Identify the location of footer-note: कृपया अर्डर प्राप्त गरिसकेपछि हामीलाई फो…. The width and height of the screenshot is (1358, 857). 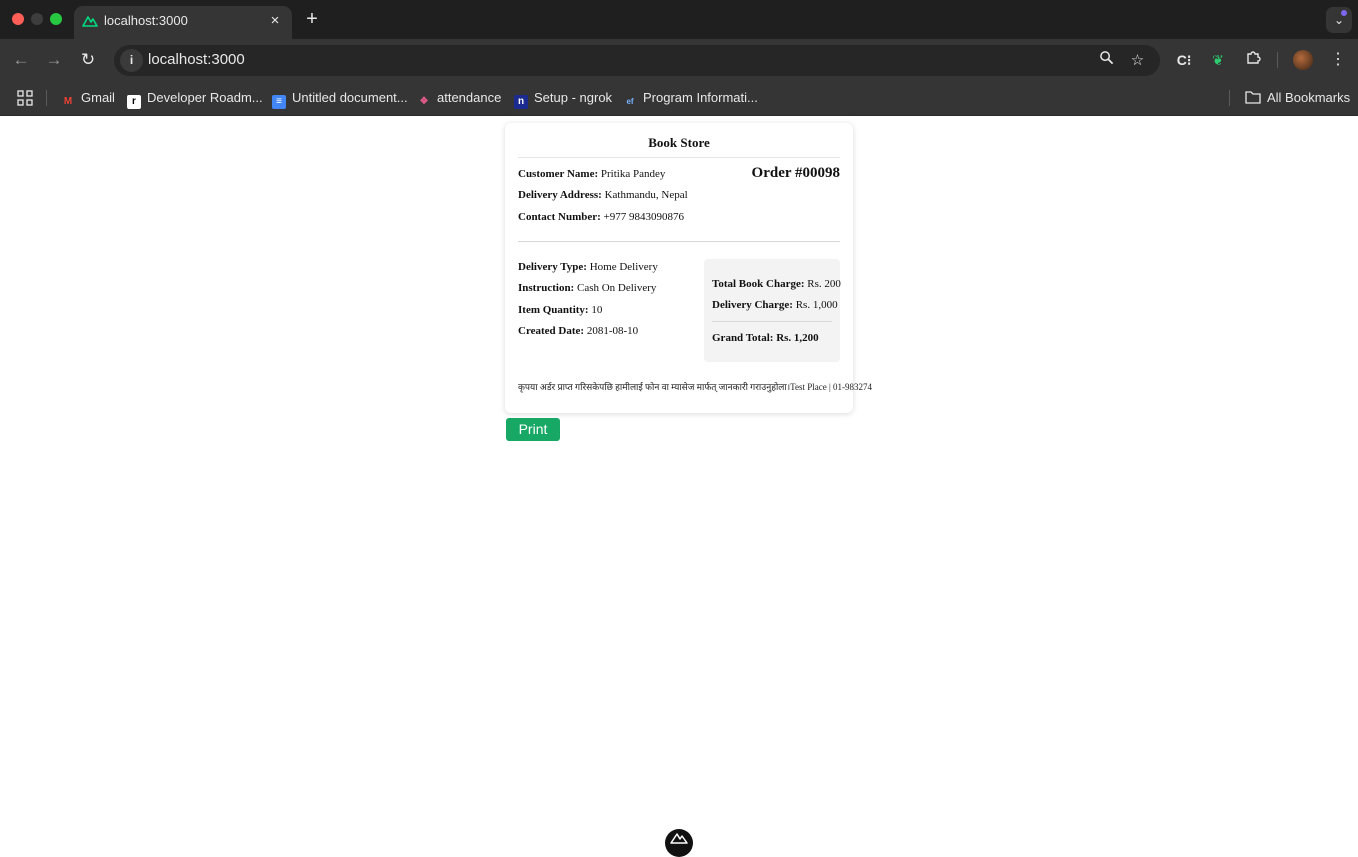
(695, 387).